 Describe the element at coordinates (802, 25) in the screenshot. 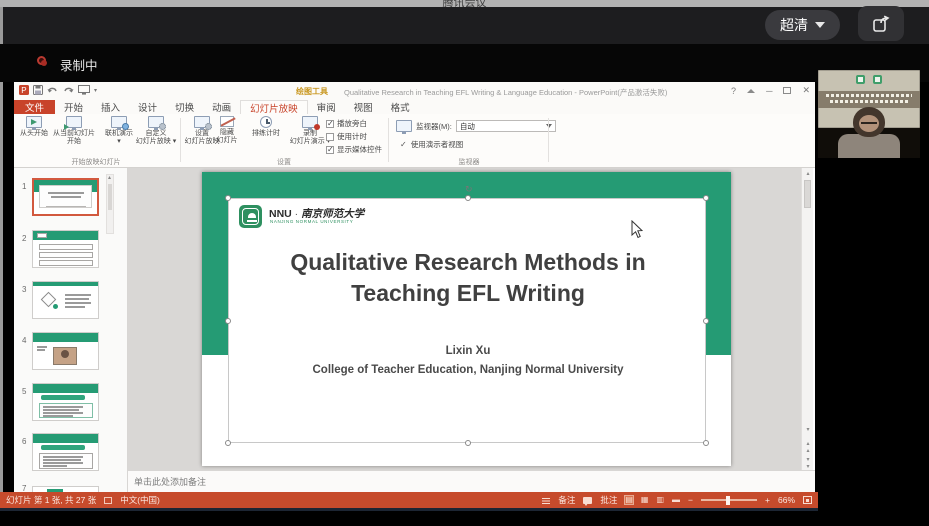

I see `video-quality-button: 超清` at that location.